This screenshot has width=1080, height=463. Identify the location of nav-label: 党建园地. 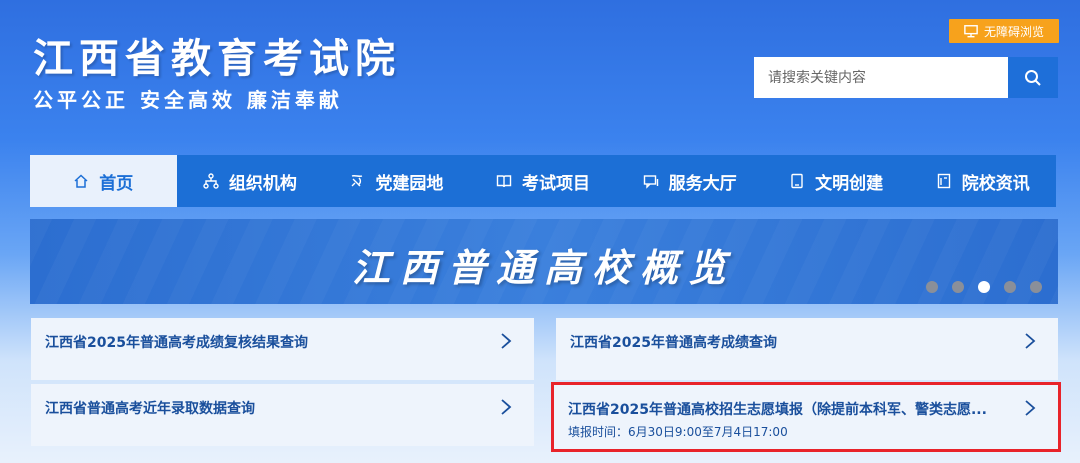
(409, 183).